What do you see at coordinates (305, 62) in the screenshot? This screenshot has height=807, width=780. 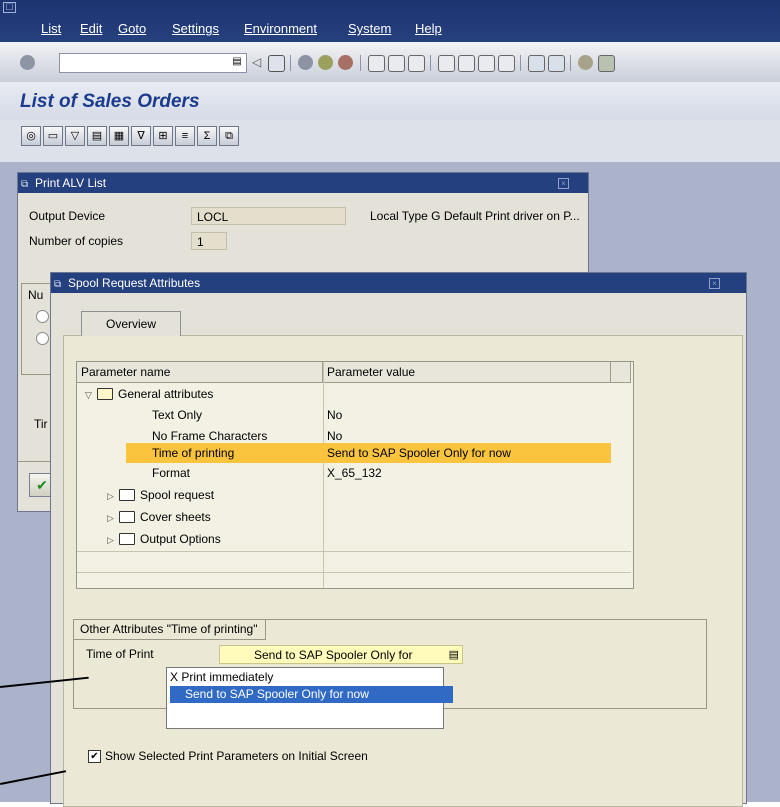 I see `back-icon` at bounding box center [305, 62].